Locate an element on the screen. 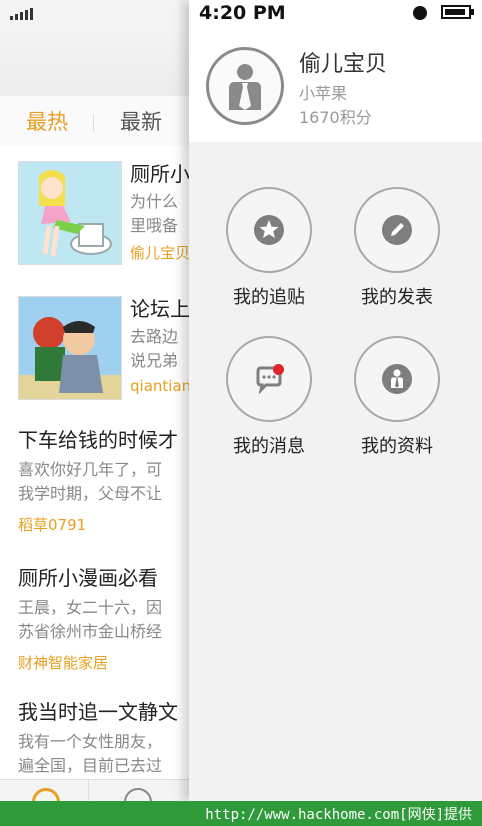  menu-my-messages: 我的消息 is located at coordinates (269, 397).